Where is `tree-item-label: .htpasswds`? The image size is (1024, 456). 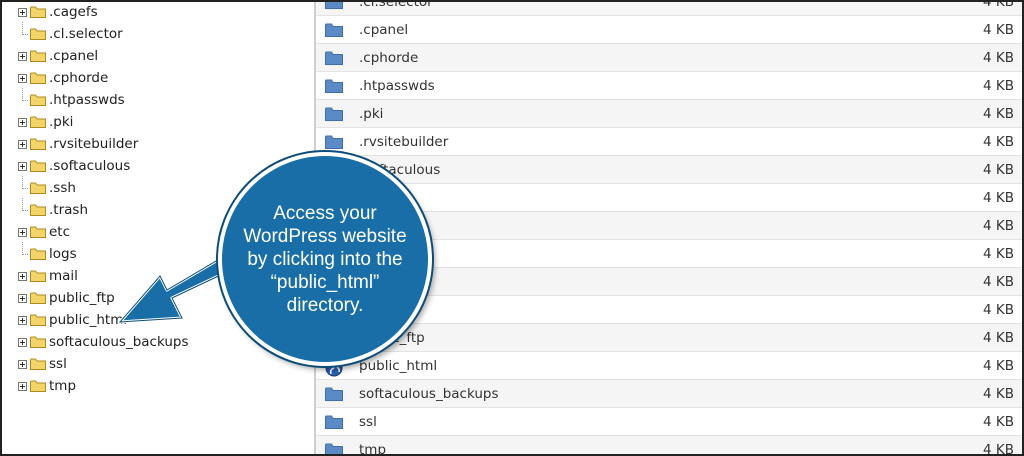
tree-item-label: .htpasswds is located at coordinates (87, 100).